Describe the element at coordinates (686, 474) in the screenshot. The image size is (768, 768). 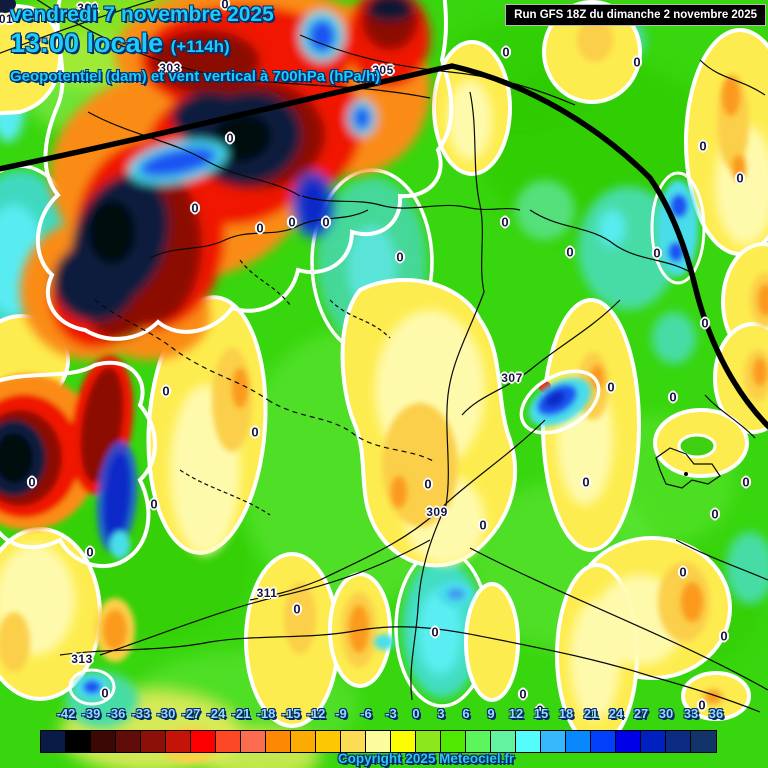
I see `small-island-dot` at that location.